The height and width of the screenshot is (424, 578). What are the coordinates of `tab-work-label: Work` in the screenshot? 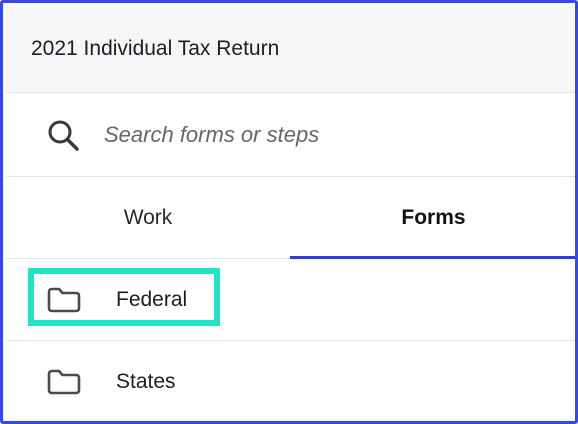 It's located at (148, 217).